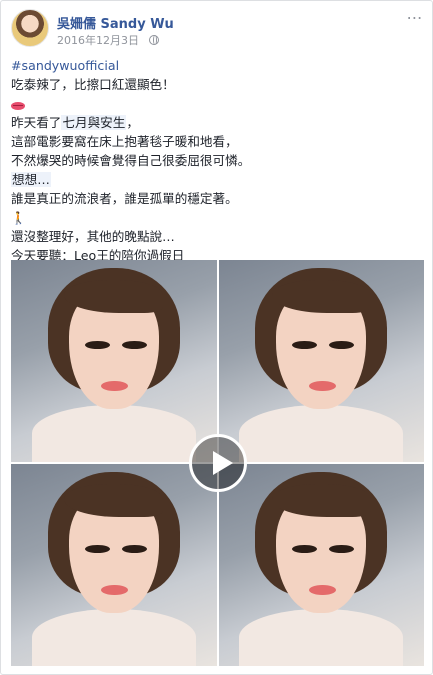  What do you see at coordinates (30, 28) in the screenshot?
I see `avatar` at bounding box center [30, 28].